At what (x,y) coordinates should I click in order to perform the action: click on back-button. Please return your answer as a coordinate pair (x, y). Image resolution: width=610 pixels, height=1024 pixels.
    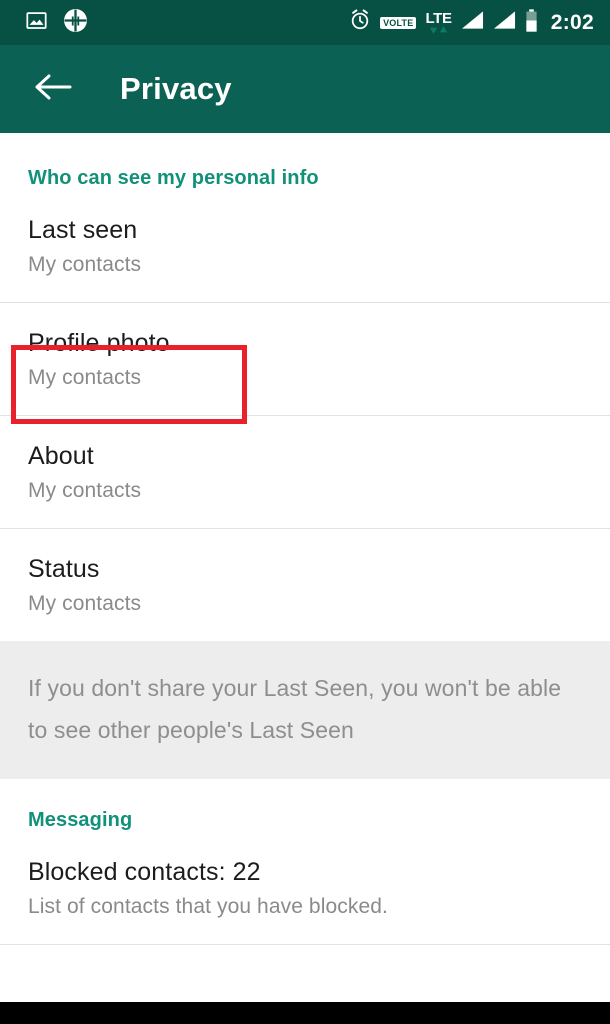
    Looking at the image, I should click on (53, 89).